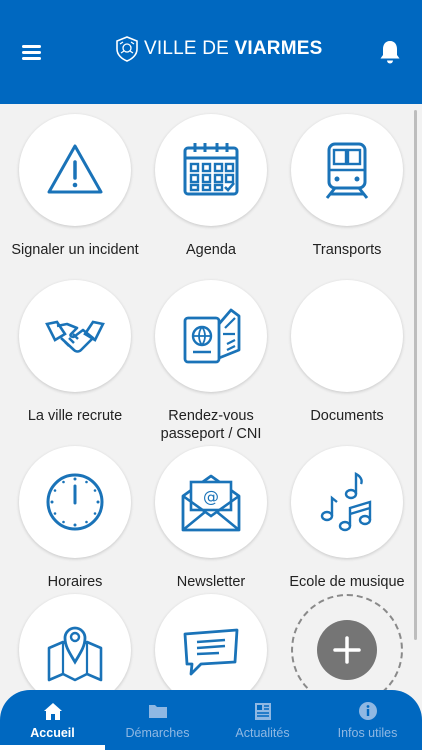 This screenshot has width=422, height=750. Describe the element at coordinates (233, 48) in the screenshot. I see `city-name: VILLE DE VIARMES` at that location.